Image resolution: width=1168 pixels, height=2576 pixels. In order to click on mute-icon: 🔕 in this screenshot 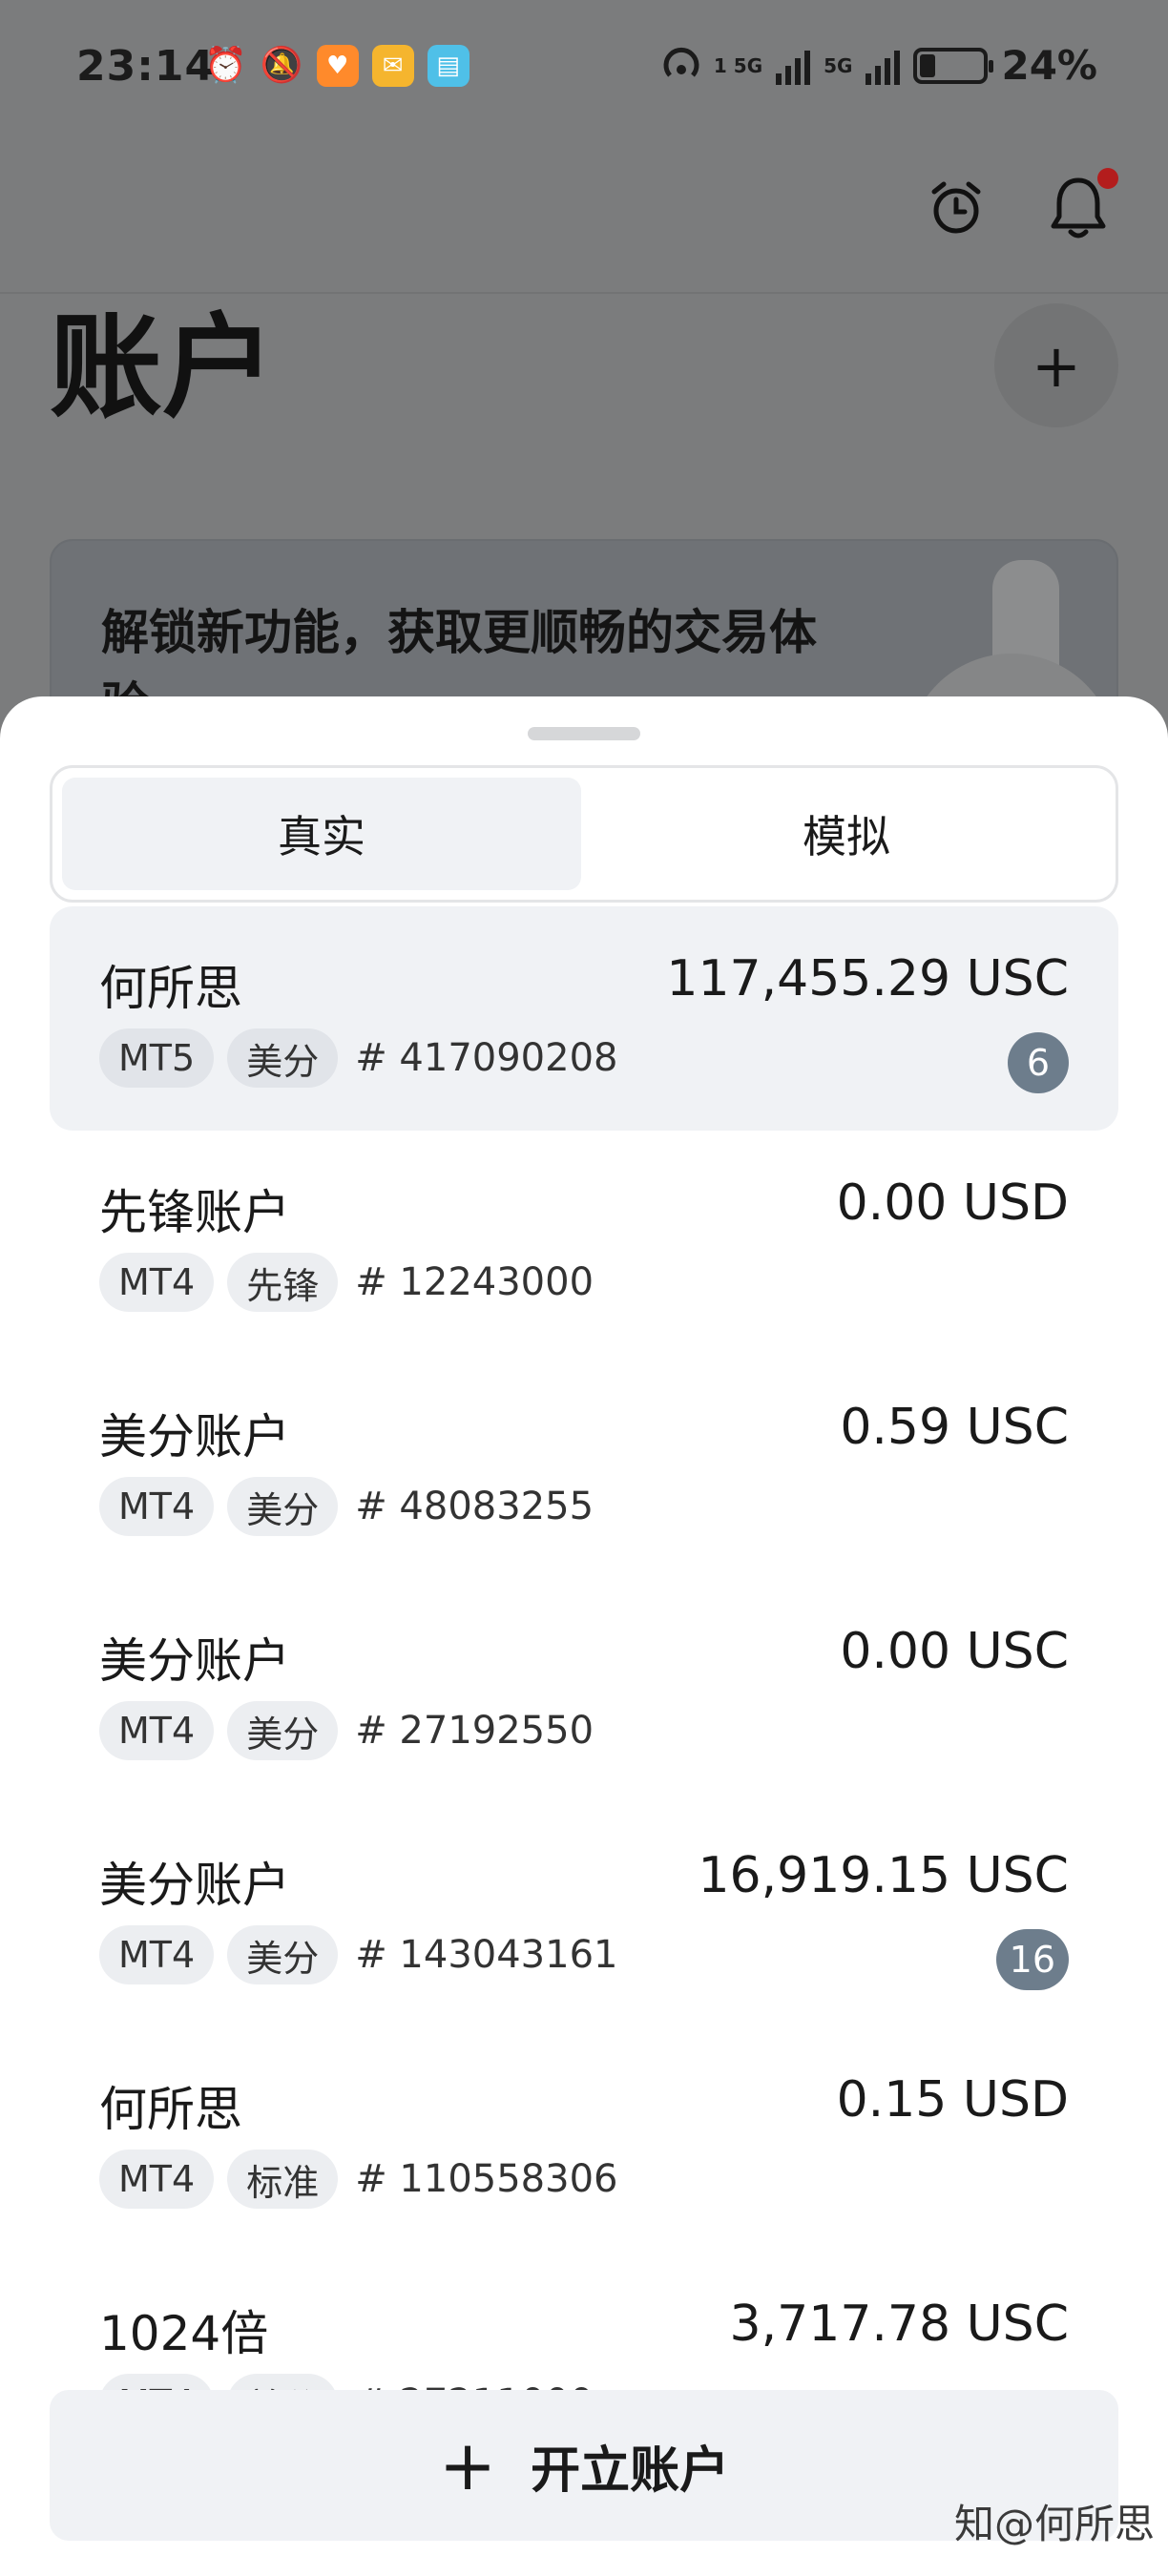, I will do `click(281, 65)`.